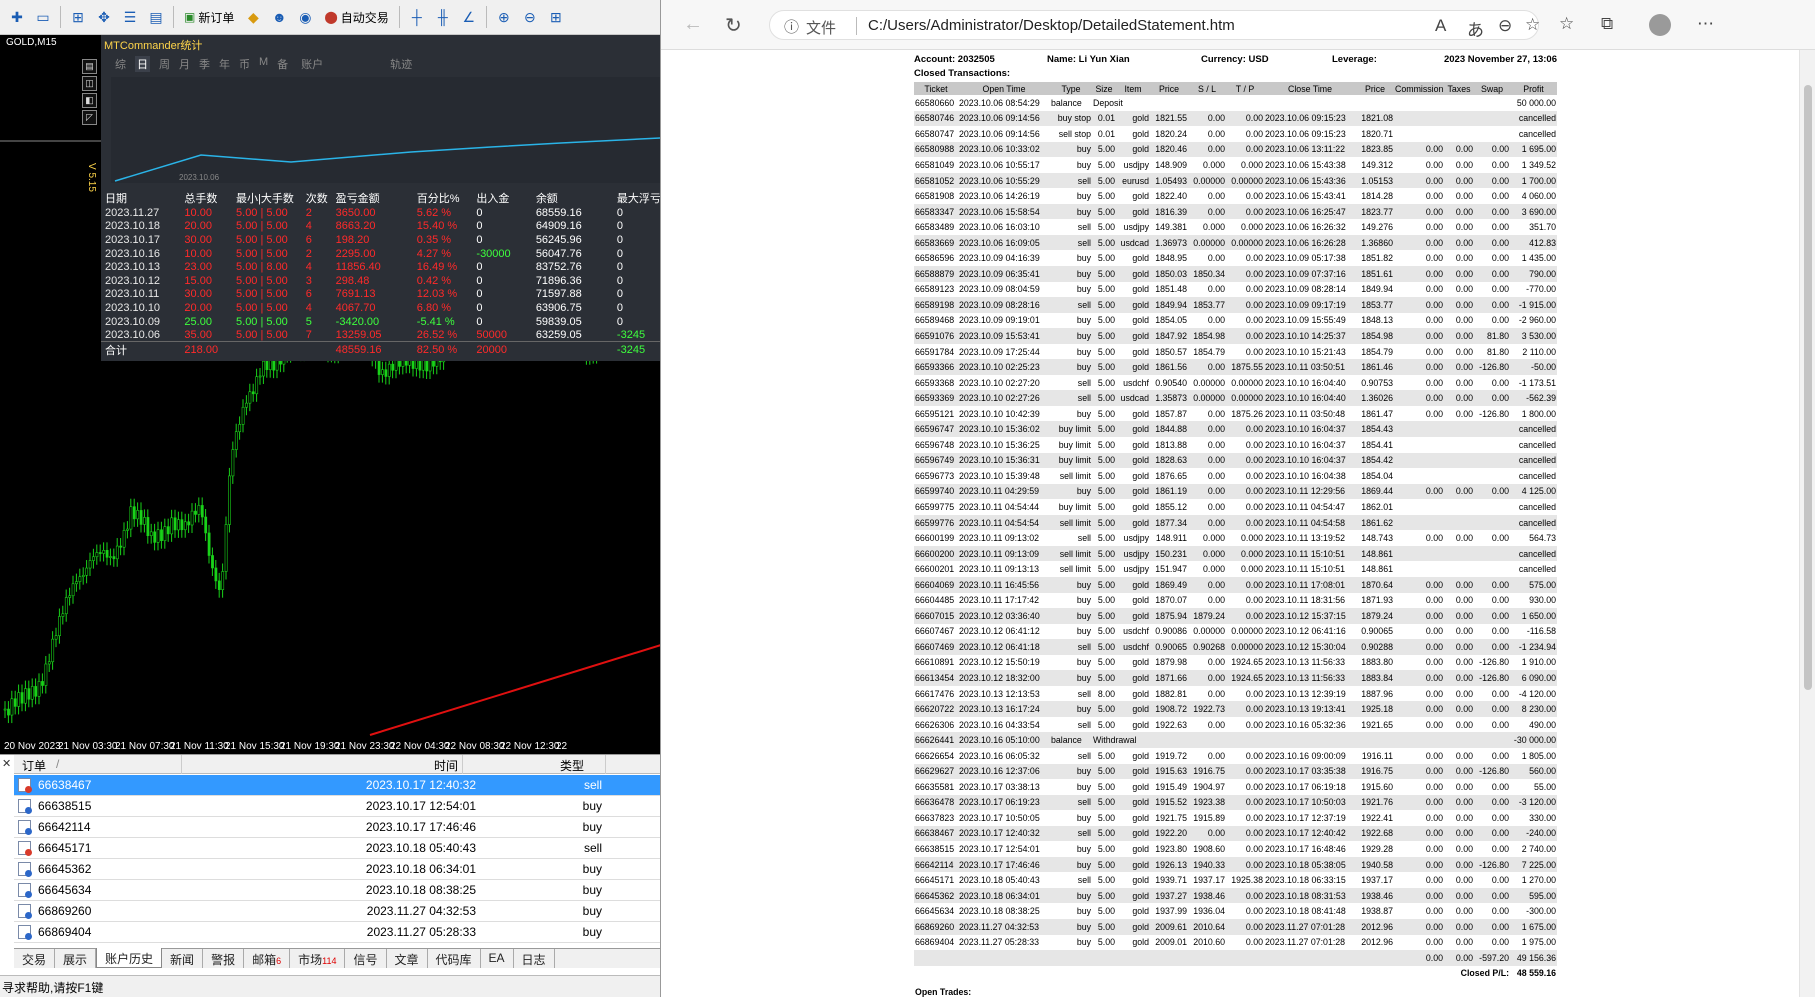 The height and width of the screenshot is (997, 1815). What do you see at coordinates (35, 958) in the screenshot?
I see `terminal-tab-0: 交易` at bounding box center [35, 958].